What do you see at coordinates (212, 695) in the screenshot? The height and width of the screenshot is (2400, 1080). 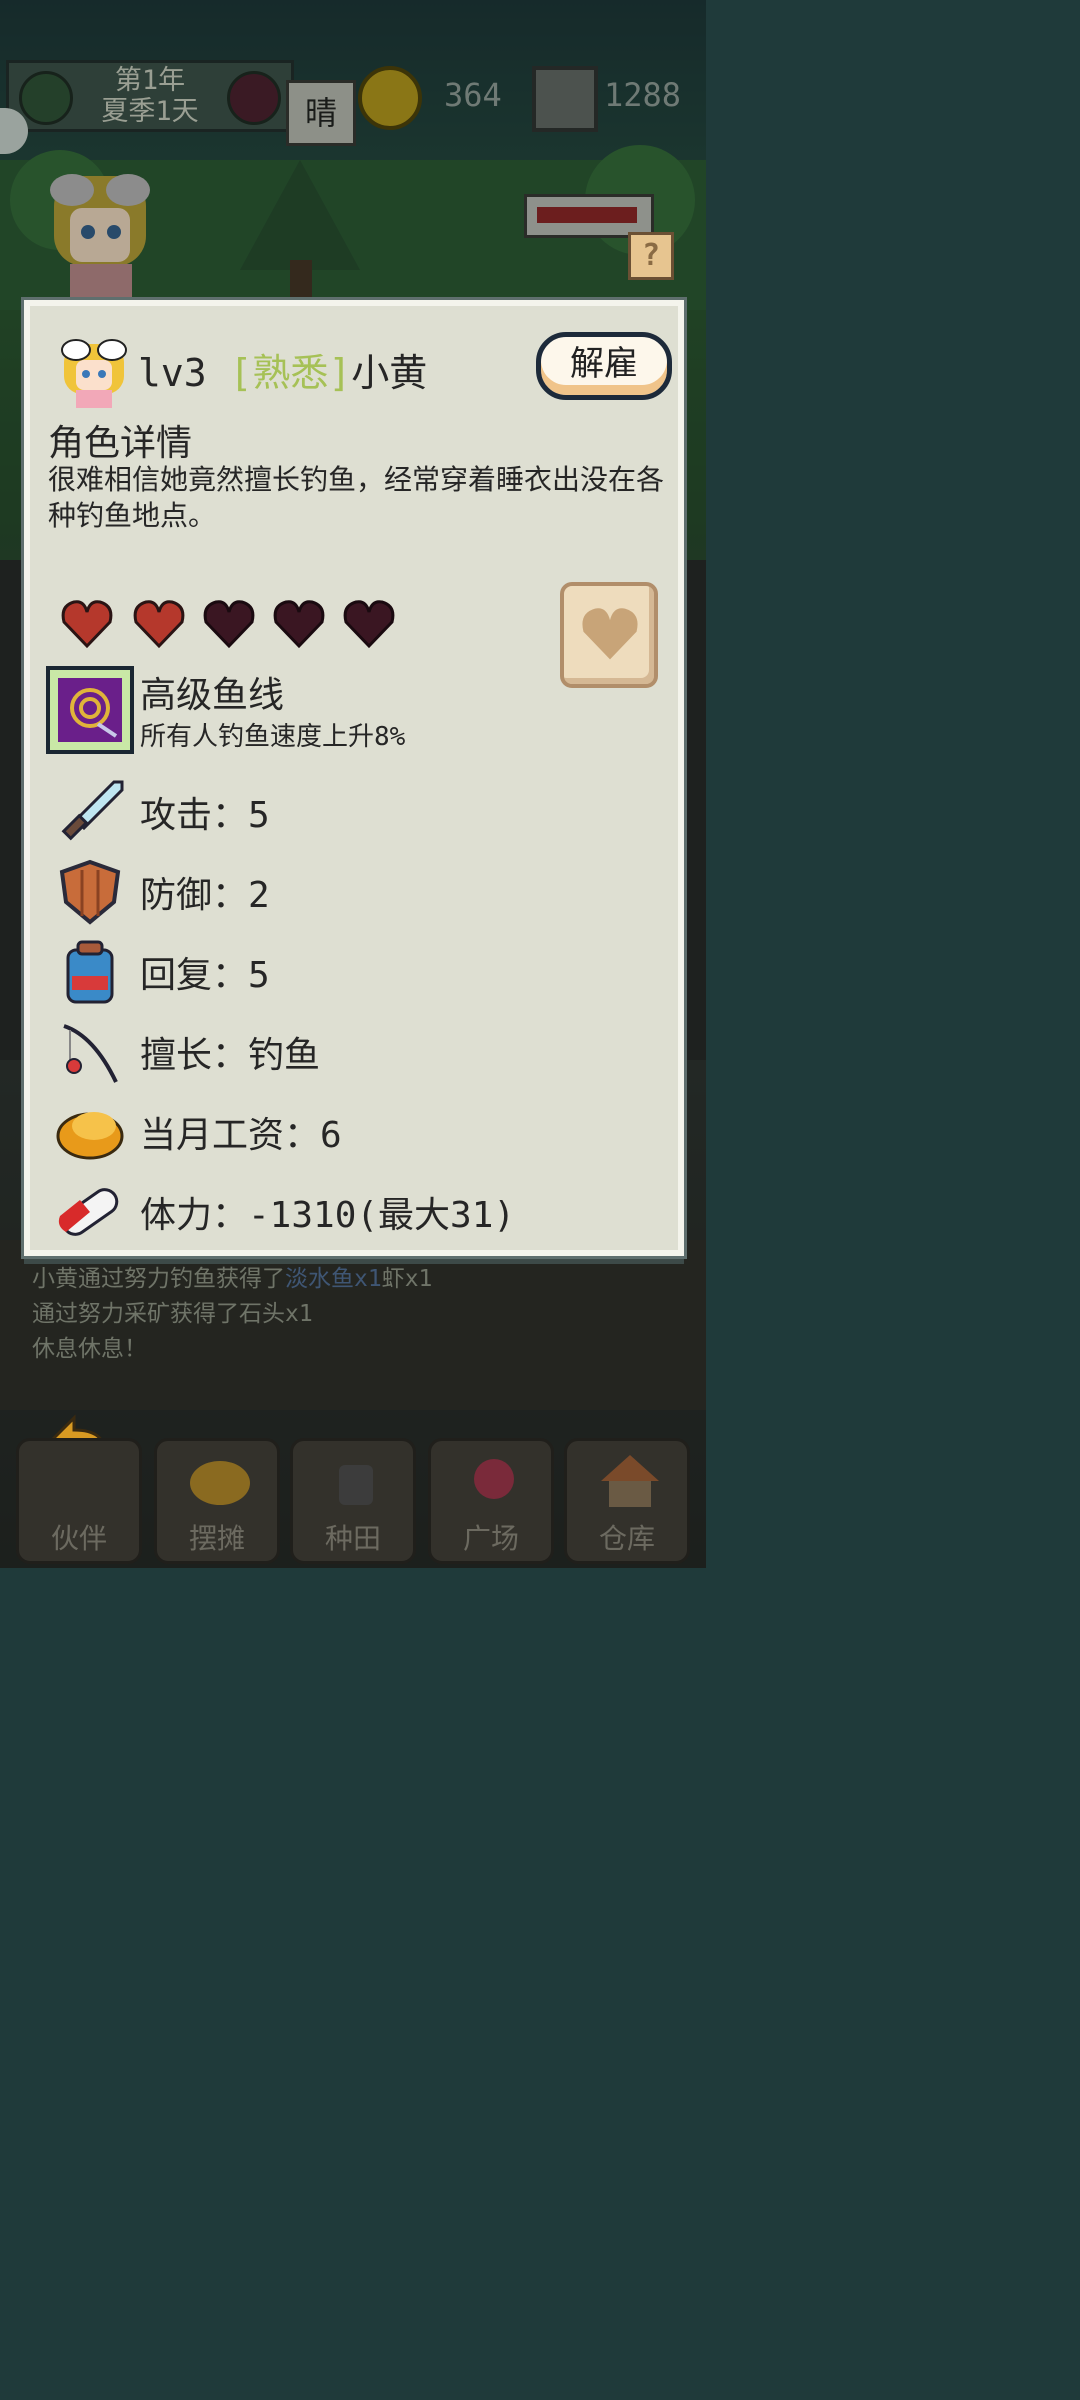 I see `skill-name: 高级鱼线` at bounding box center [212, 695].